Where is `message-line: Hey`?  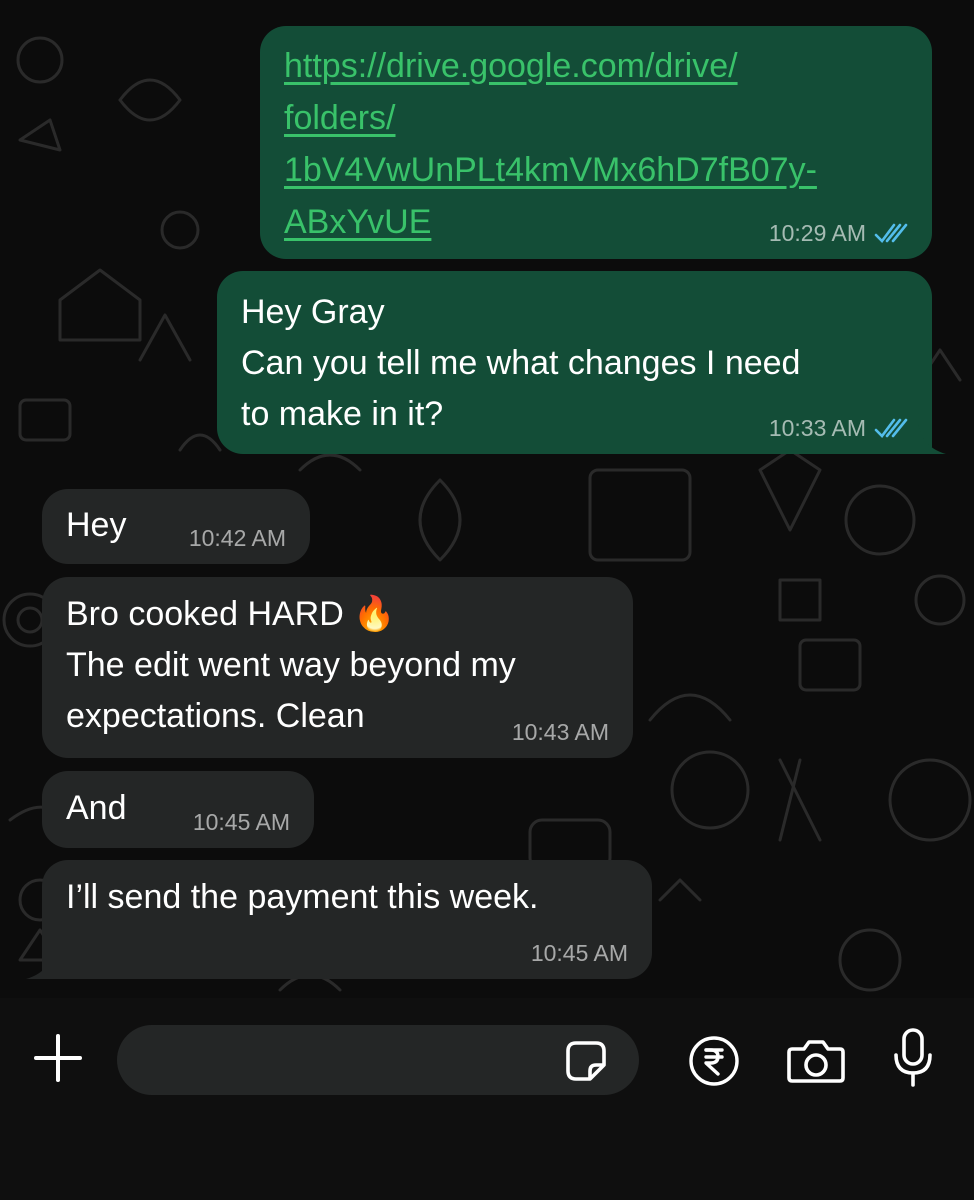
message-line: Hey is located at coordinates (96, 525).